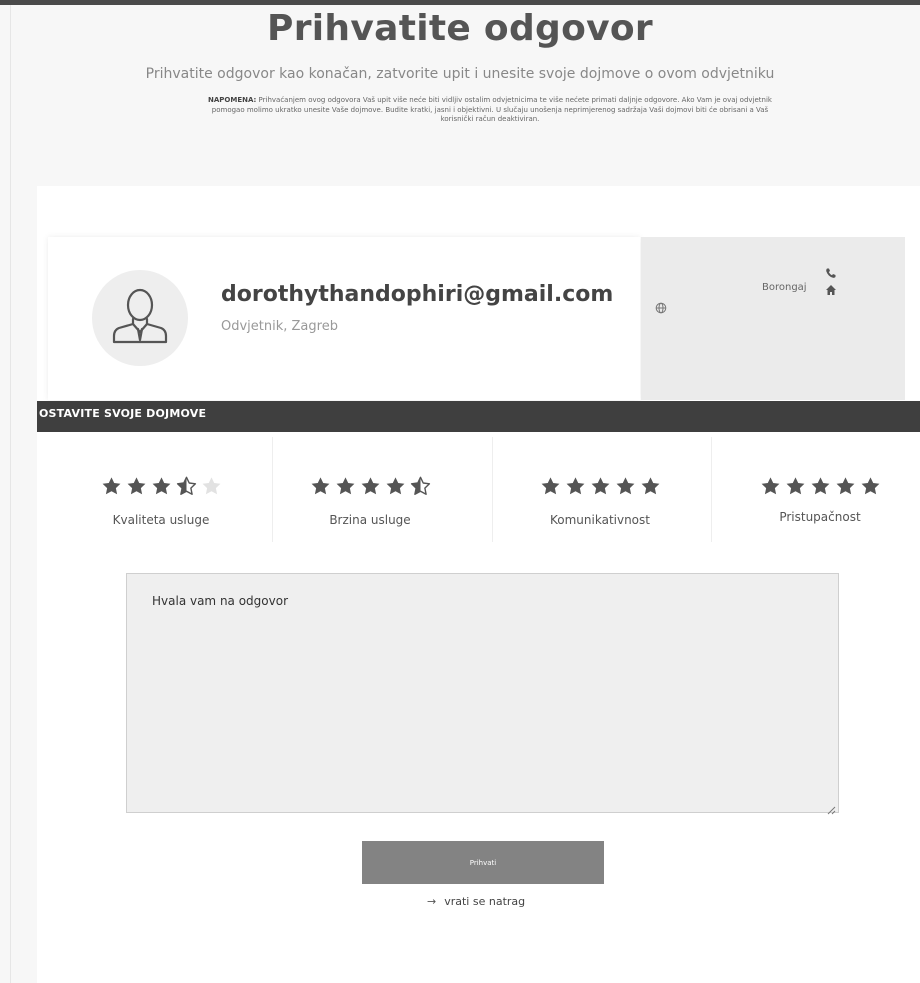 The height and width of the screenshot is (983, 920). I want to click on page-title: Prihvatite odgovor, so click(460, 28).